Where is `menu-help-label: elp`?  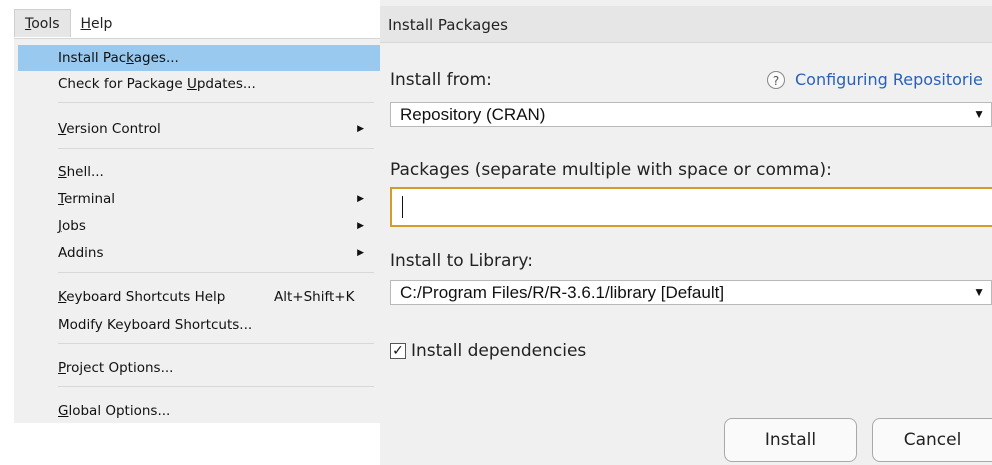
menu-help-label: elp is located at coordinates (102, 23).